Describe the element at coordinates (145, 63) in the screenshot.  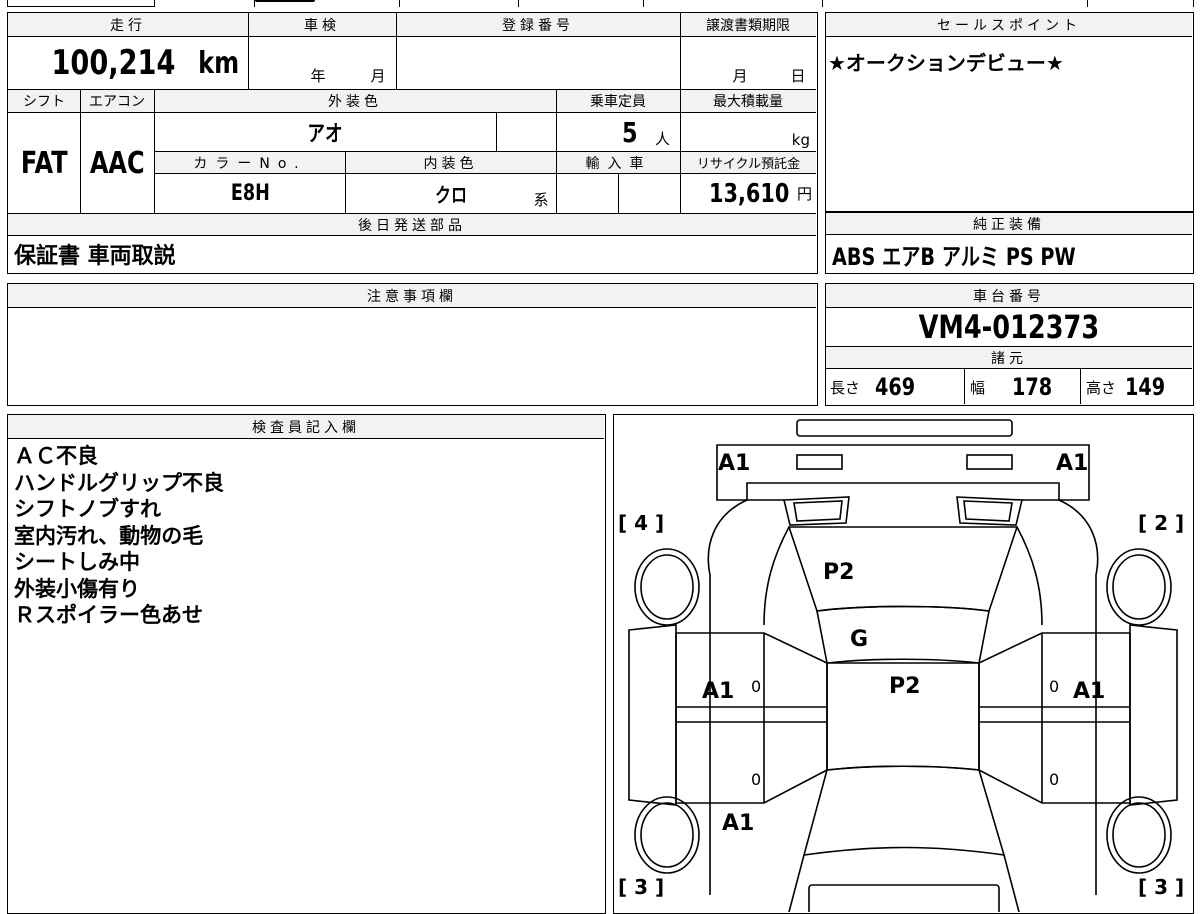
I see `mileage-value: 100,214 km` at that location.